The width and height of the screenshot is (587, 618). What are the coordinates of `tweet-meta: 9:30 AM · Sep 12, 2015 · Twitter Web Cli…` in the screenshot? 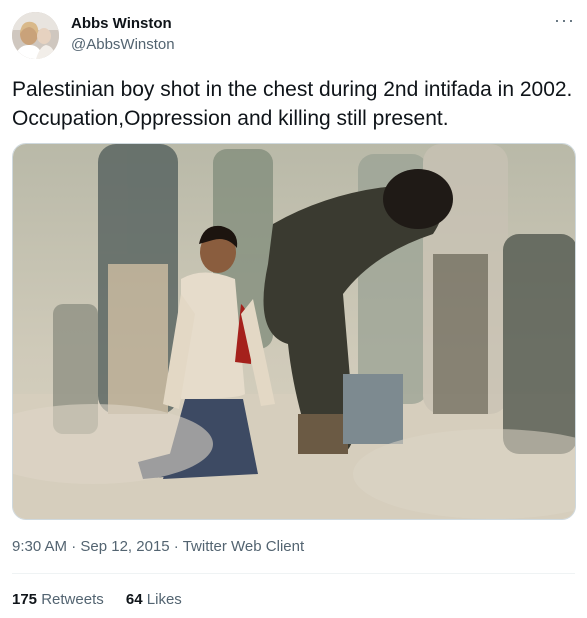 It's located at (158, 546).